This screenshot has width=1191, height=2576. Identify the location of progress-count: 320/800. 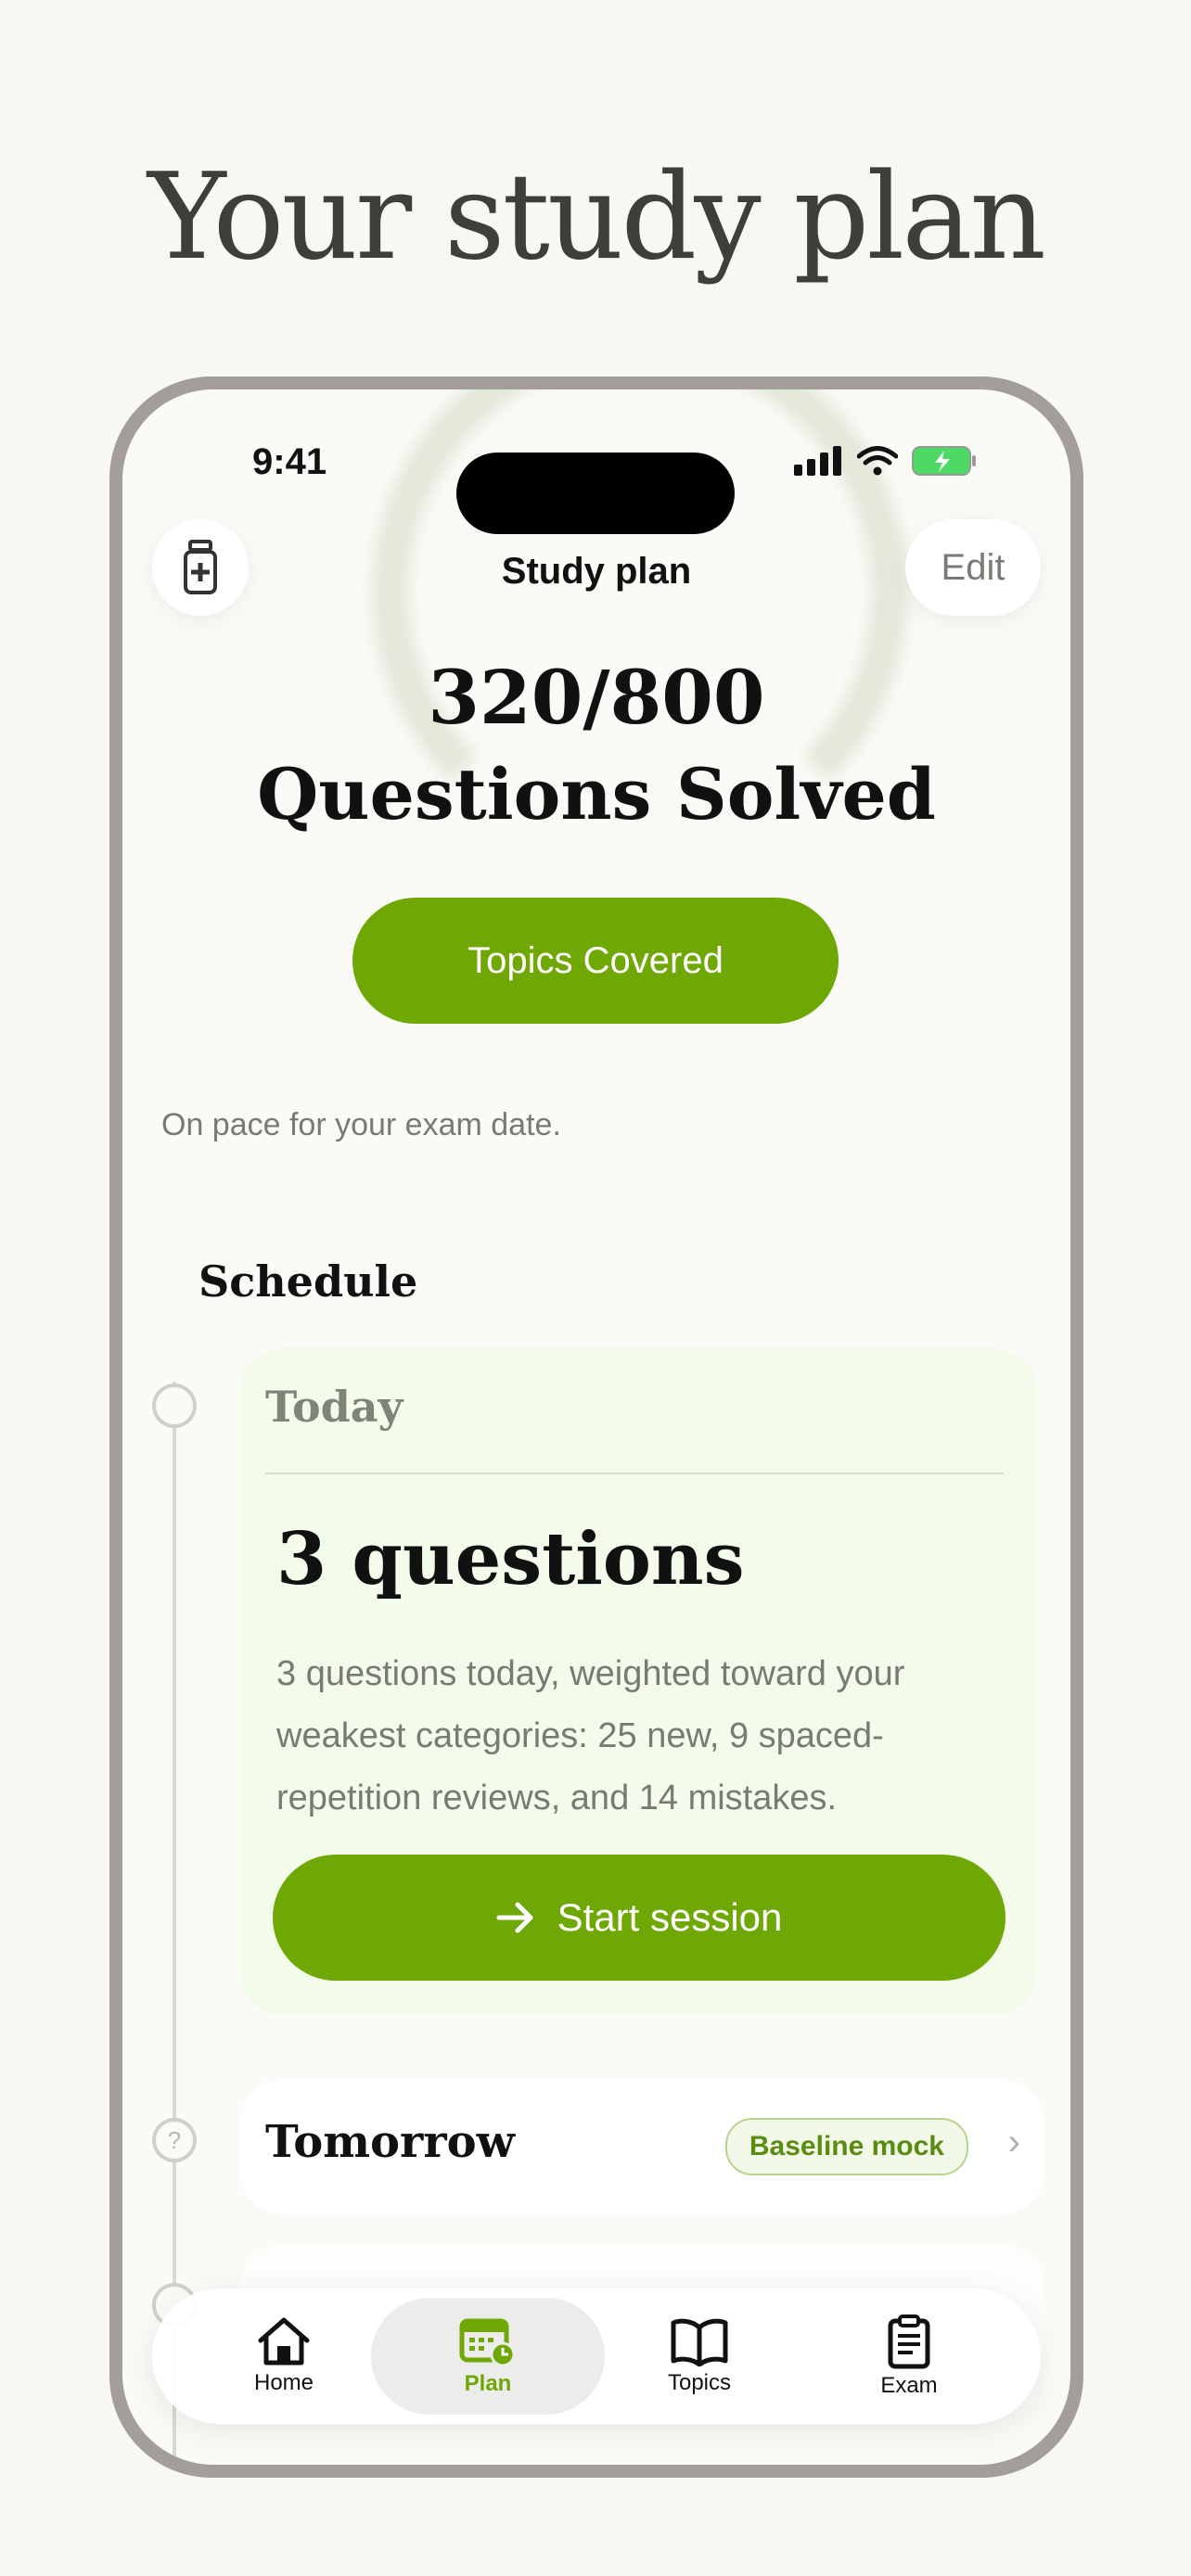
(597, 697).